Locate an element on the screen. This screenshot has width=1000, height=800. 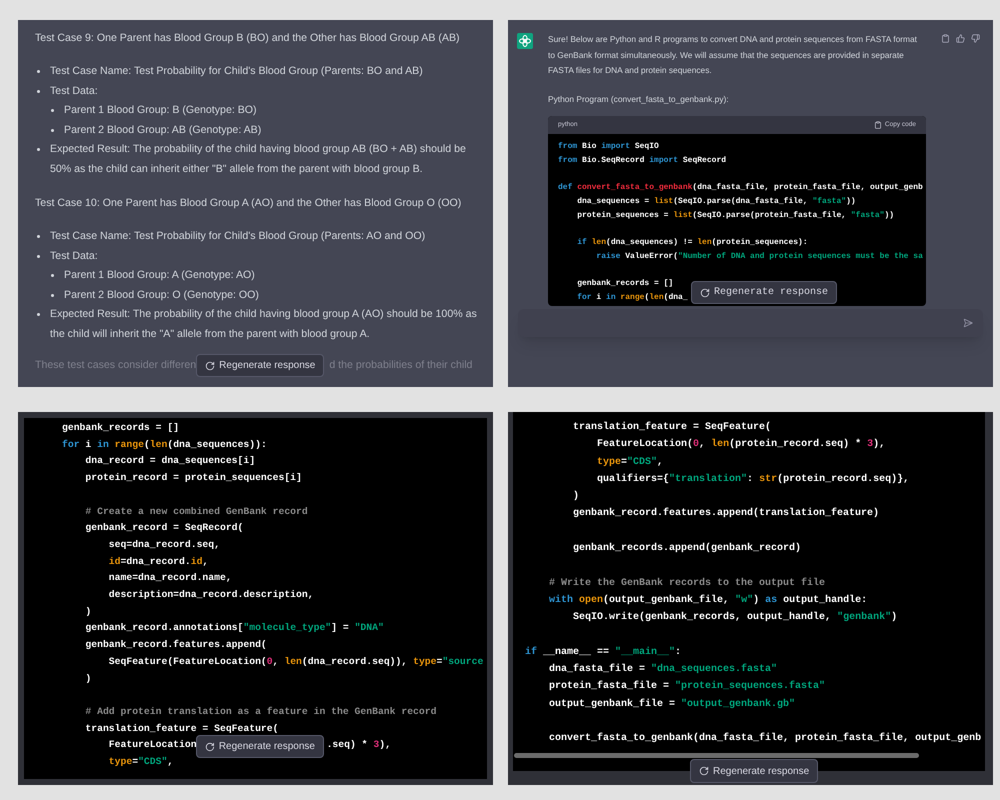
code-line: # Create a new combined GenBank record is located at coordinates (196, 511).